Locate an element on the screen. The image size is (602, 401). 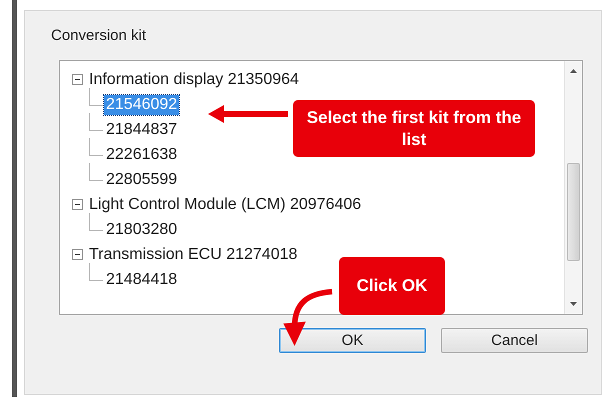
annotation-tooltip: Select the first kit from the list is located at coordinates (414, 128).